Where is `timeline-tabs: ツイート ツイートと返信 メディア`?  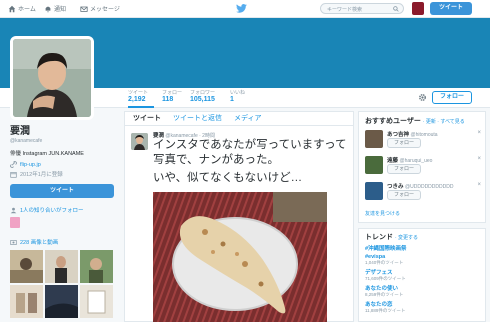 timeline-tabs: ツイート ツイートと返信 メディア is located at coordinates (239, 119).